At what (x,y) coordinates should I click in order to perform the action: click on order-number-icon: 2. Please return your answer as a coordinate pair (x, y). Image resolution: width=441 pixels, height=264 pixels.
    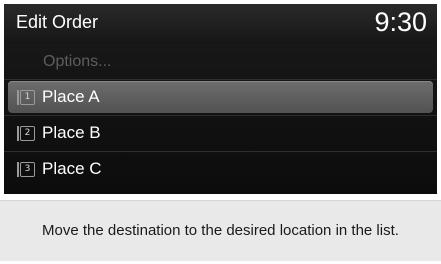
    Looking at the image, I should click on (27, 133).